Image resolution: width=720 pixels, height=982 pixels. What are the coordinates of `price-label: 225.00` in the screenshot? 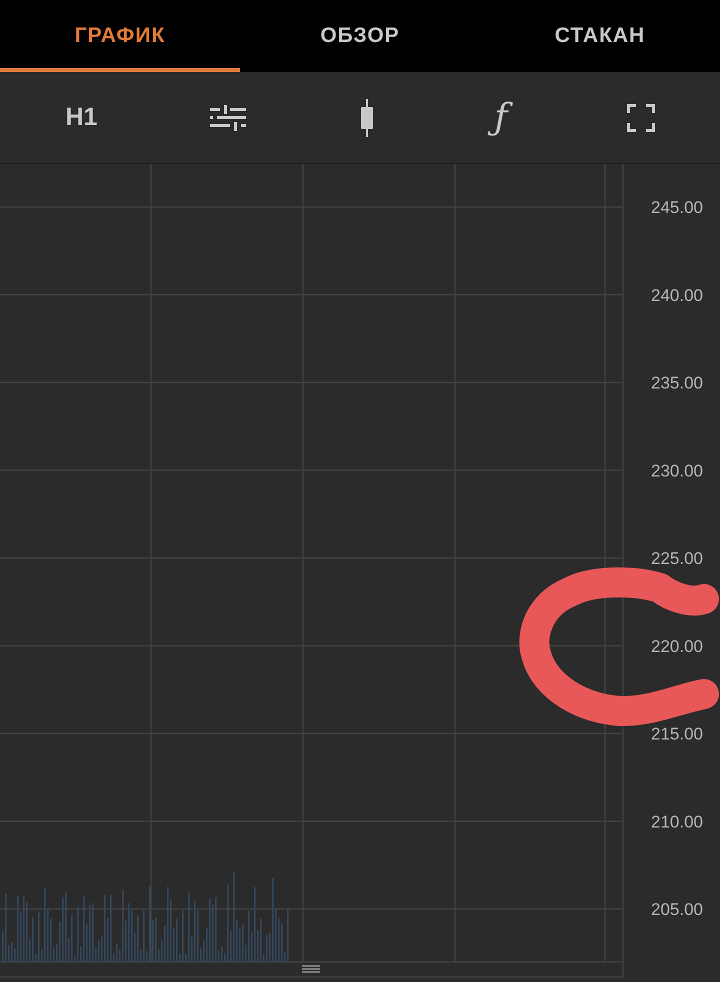 It's located at (677, 558).